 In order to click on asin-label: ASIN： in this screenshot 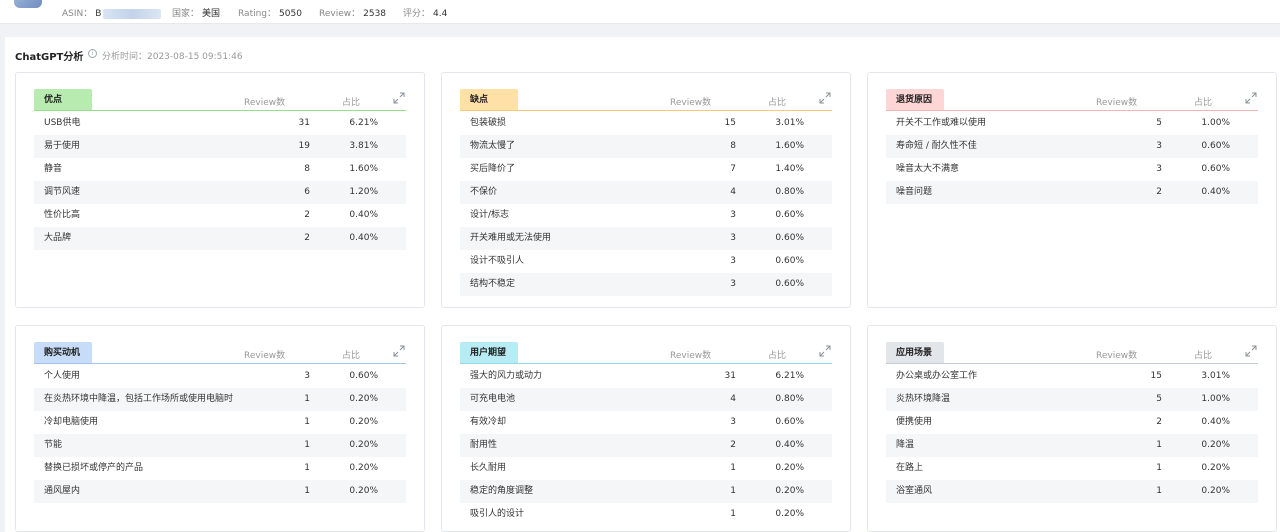, I will do `click(77, 14)`.